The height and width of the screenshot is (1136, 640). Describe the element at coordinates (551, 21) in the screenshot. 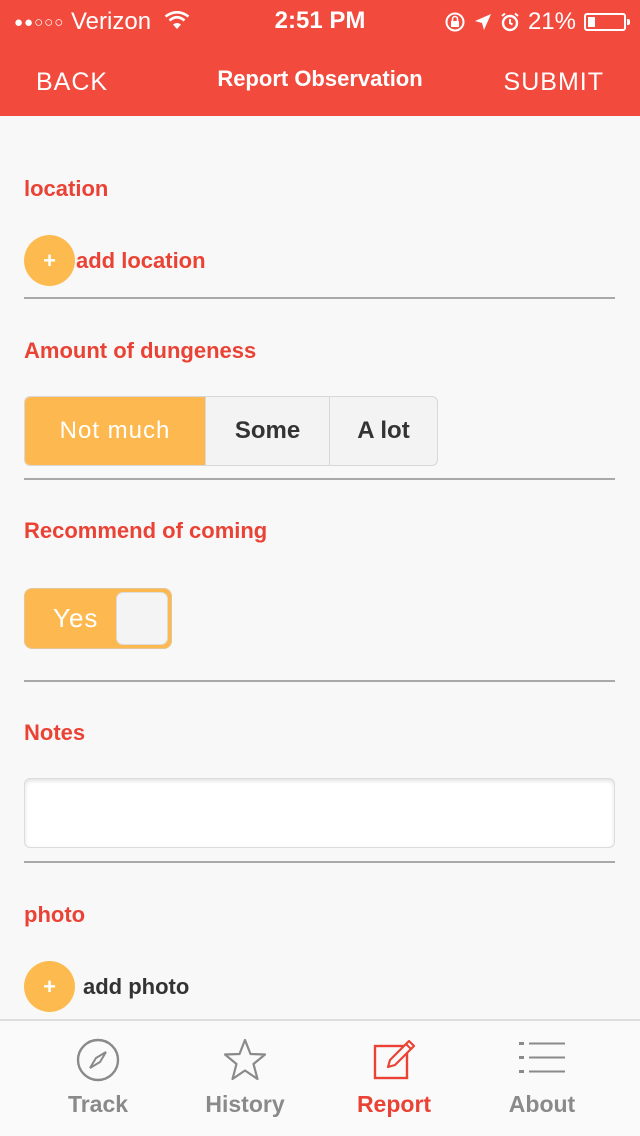

I see `battery-percent: 21%` at that location.